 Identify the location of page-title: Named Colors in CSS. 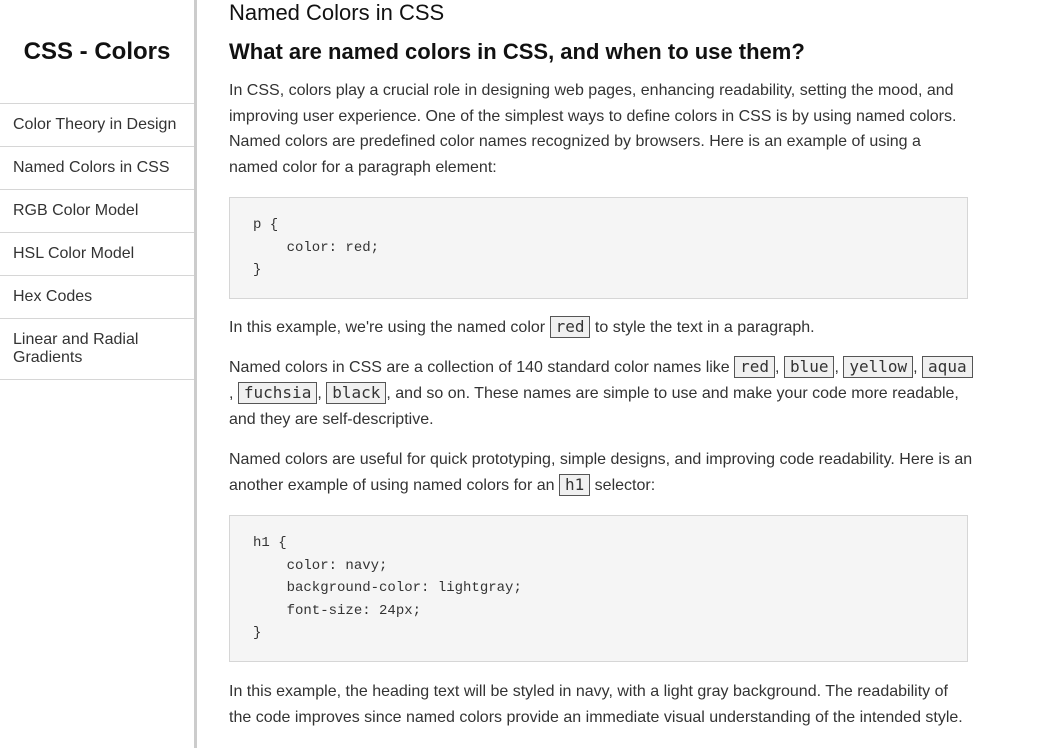
(337, 12).